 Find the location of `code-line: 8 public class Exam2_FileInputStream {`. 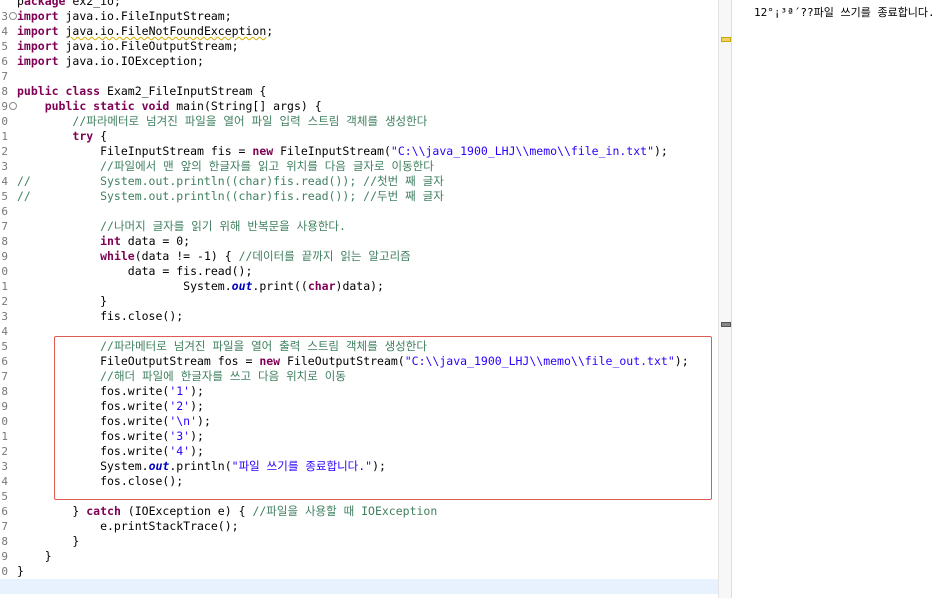

code-line: 8 public class Exam2_FileInputStream { is located at coordinates (359, 91).